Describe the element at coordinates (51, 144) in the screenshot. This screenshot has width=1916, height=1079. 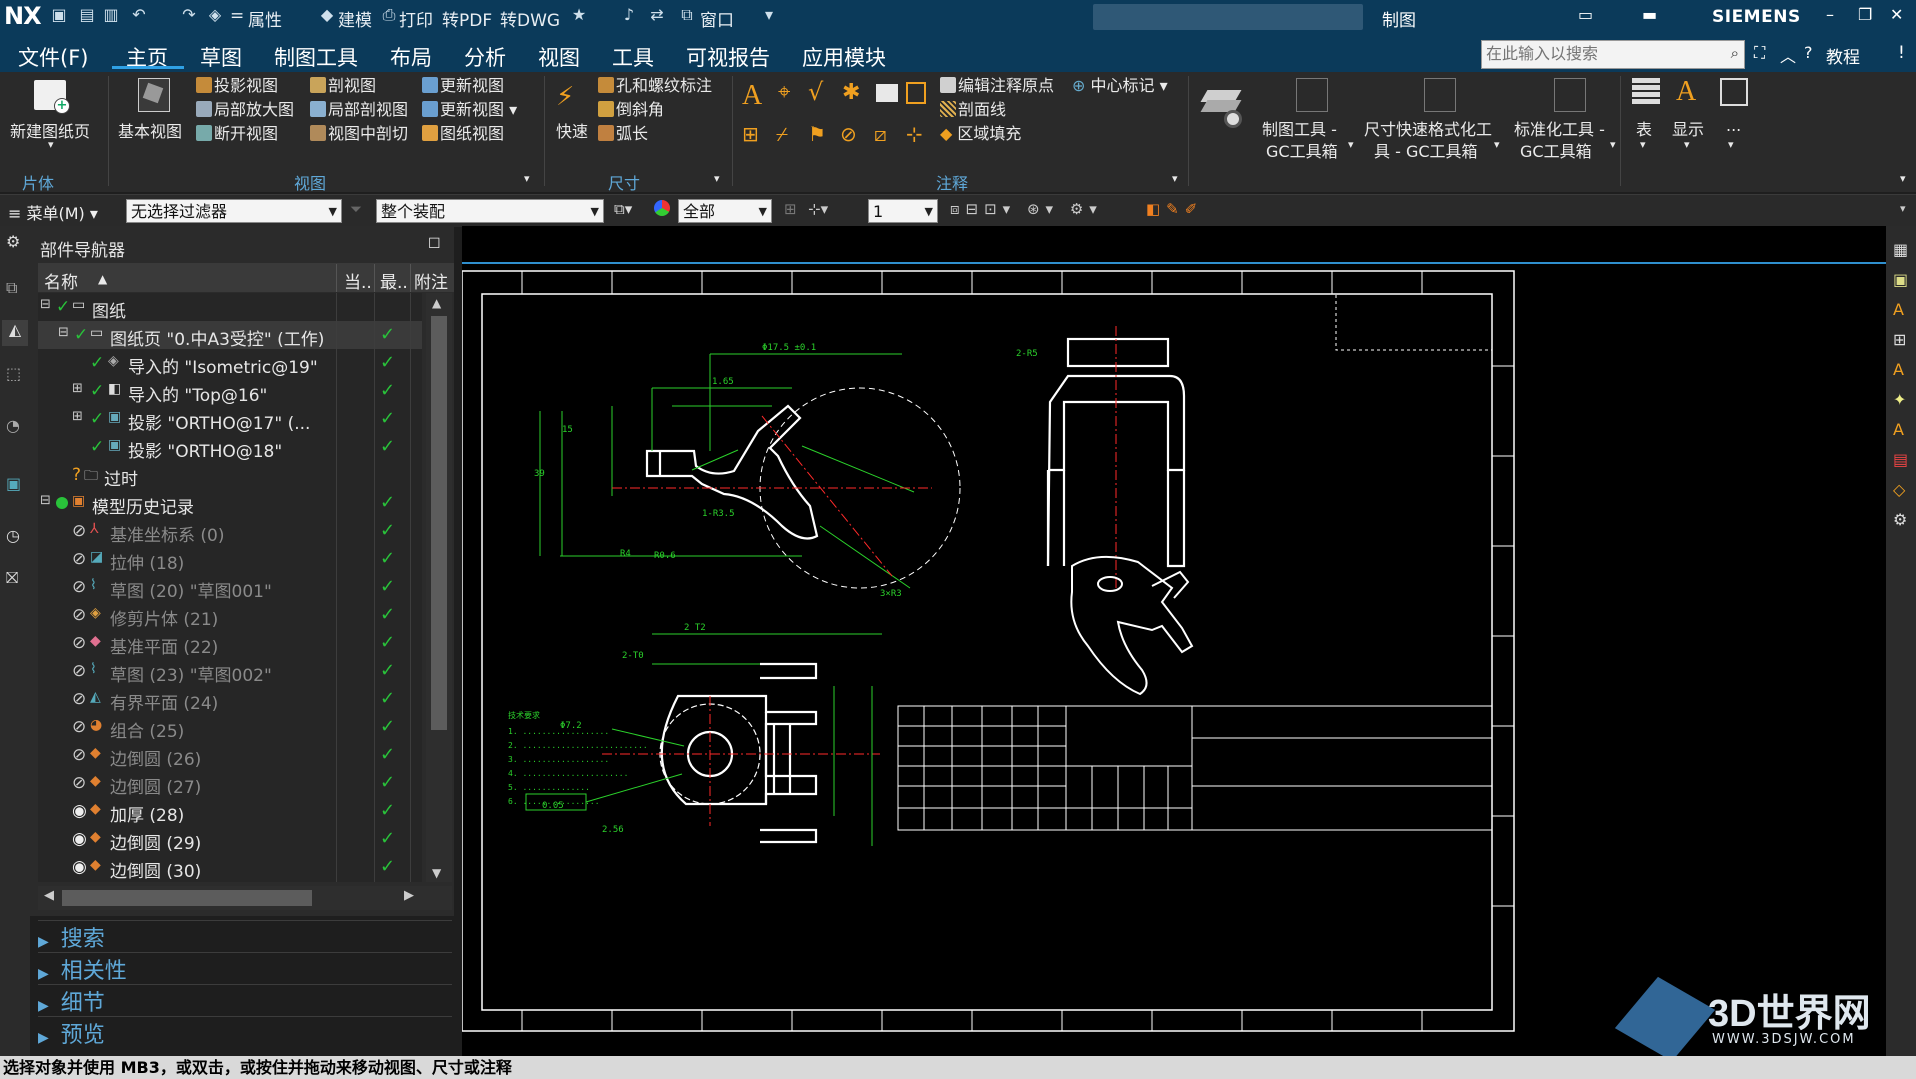
I see `new-sheet-dropdown: ▾` at that location.